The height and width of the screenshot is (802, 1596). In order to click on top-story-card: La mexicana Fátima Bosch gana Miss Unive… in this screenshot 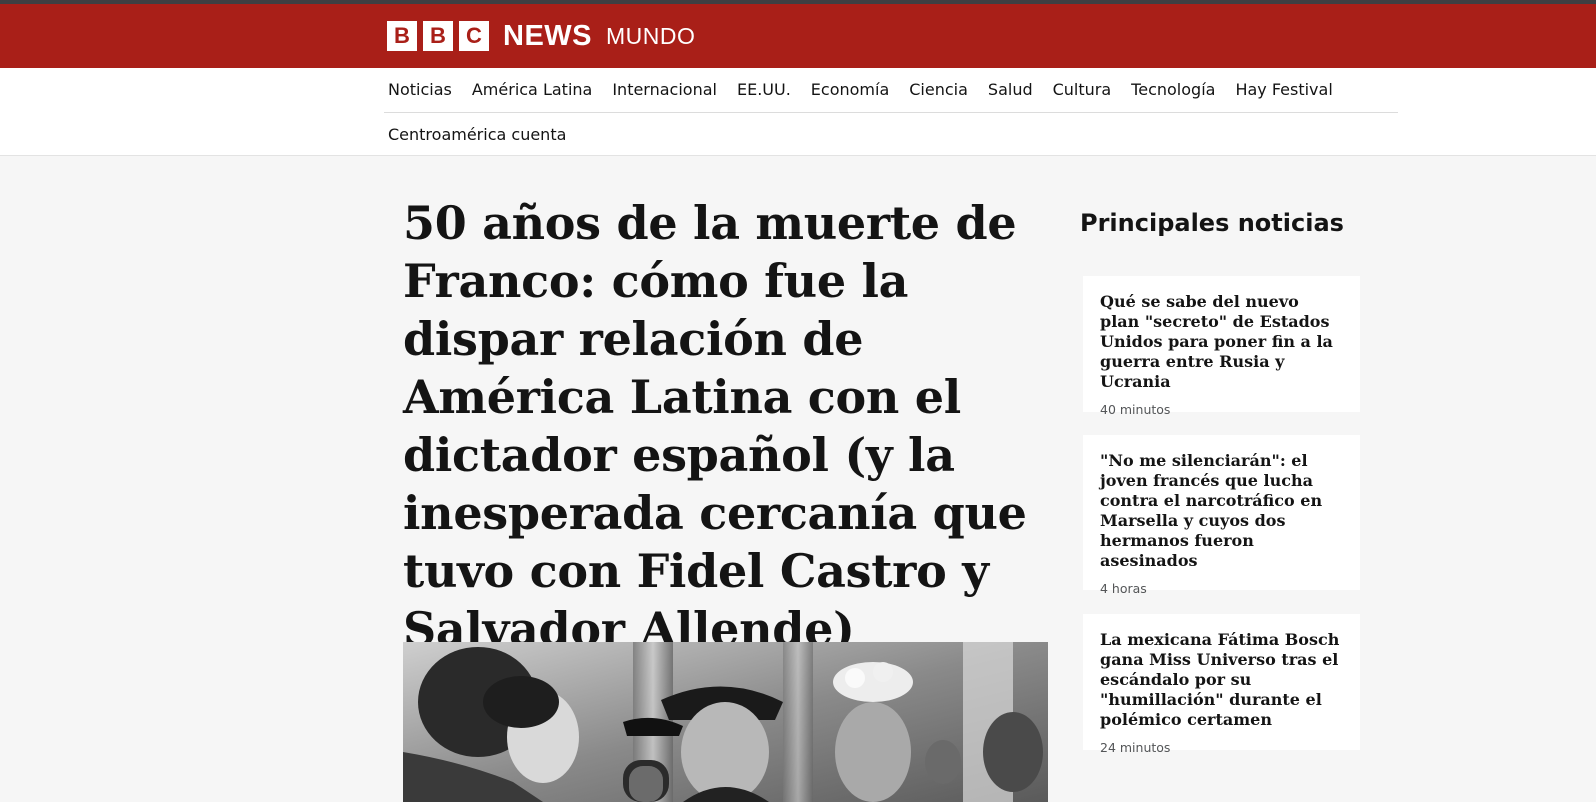, I will do `click(1221, 684)`.